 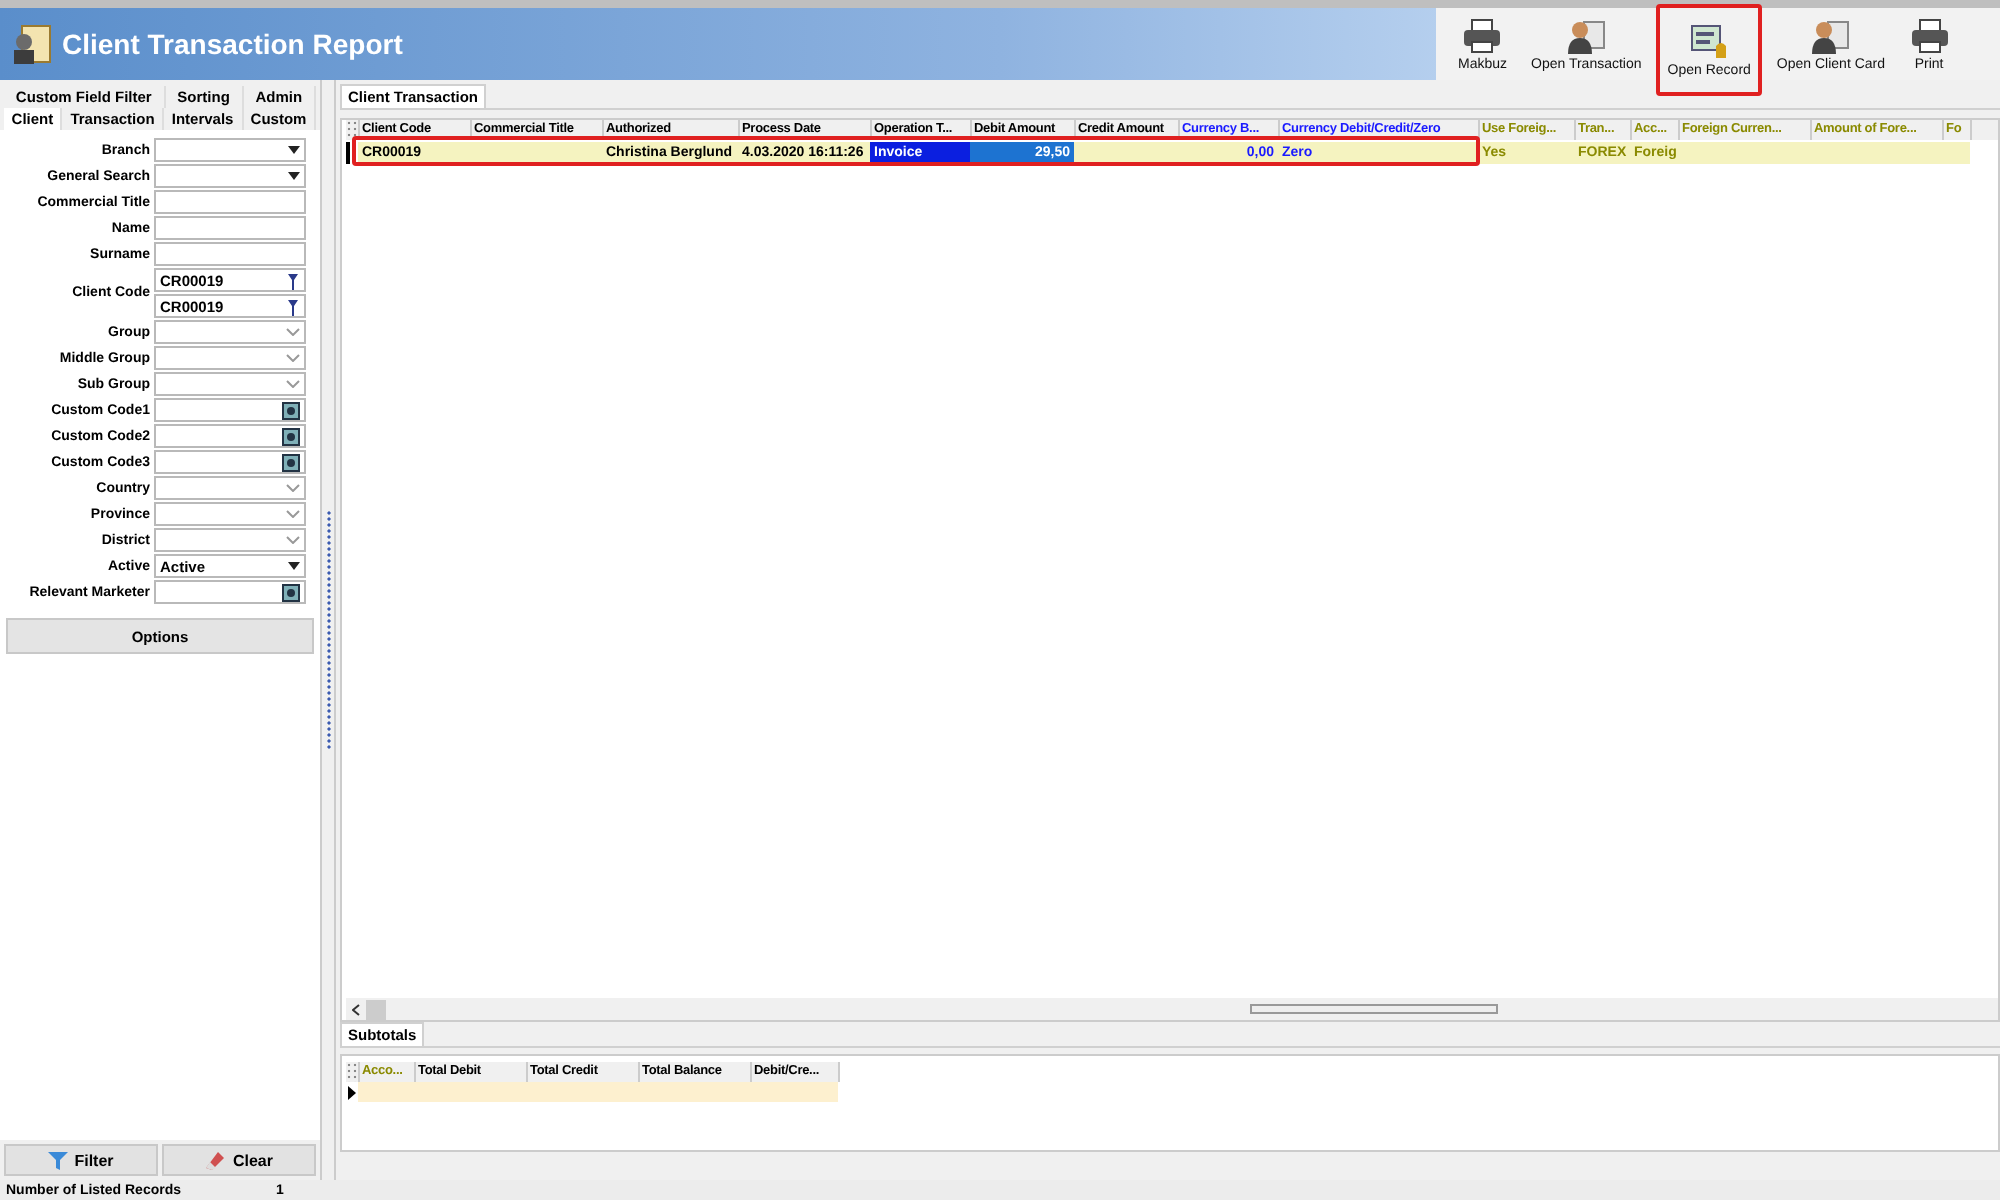 What do you see at coordinates (215, 1160) in the screenshot?
I see `eraser-icon` at bounding box center [215, 1160].